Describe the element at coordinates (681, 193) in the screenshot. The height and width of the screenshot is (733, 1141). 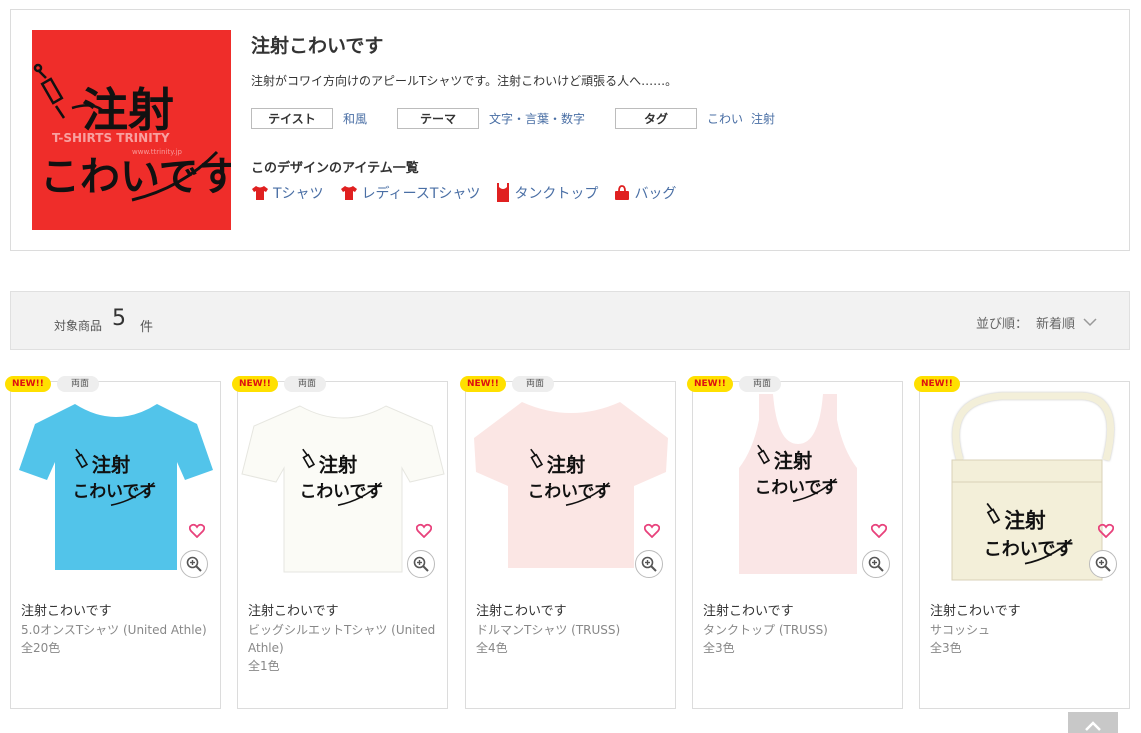
I see `item-type-links: Tシャツ レディースTシャツ タンクトップ バッグ` at that location.